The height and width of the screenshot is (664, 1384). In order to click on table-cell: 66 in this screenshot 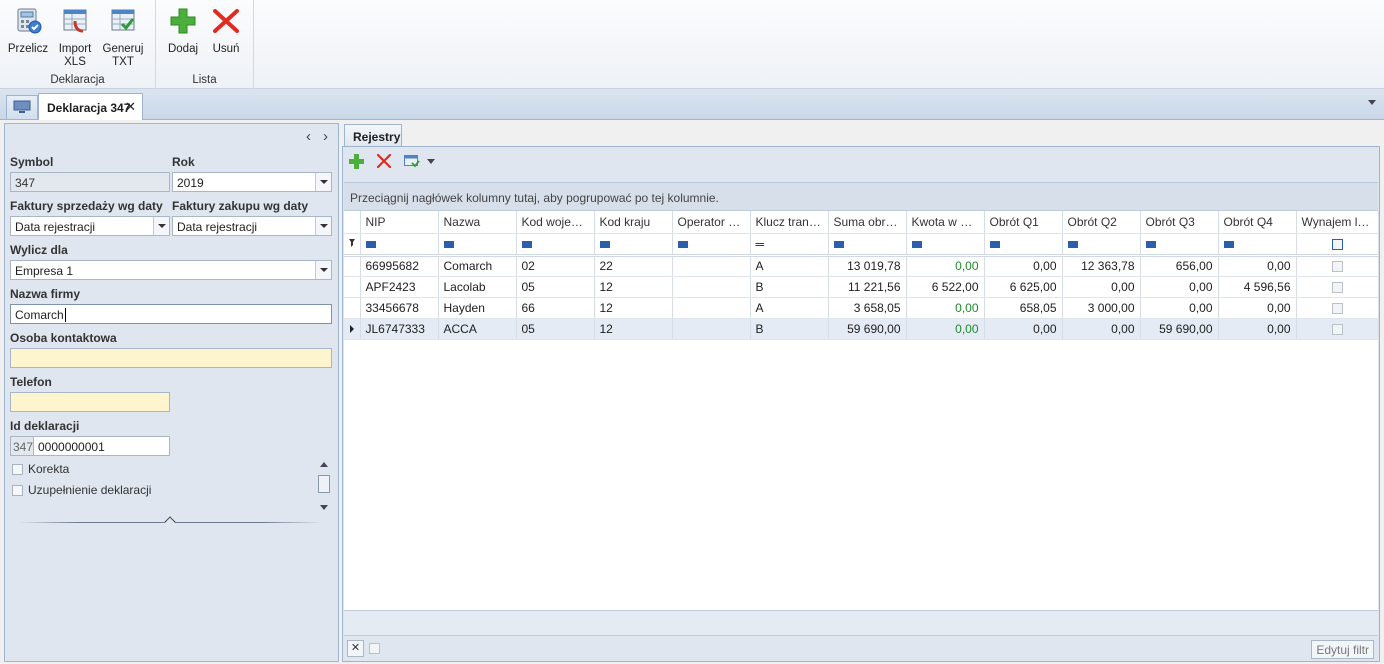, I will do `click(555, 308)`.